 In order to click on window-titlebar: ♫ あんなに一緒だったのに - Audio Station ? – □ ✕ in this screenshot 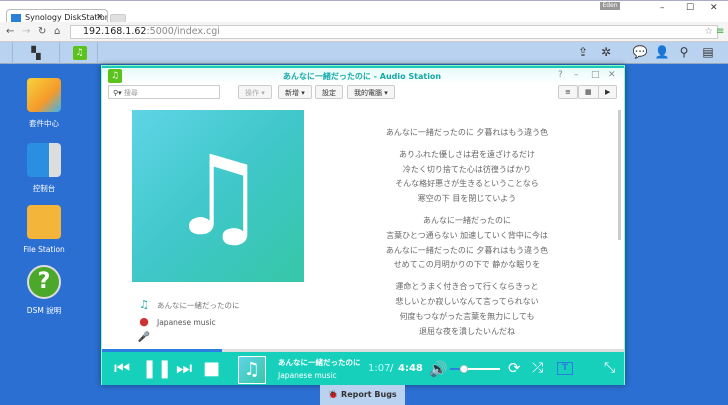, I will do `click(363, 74)`.